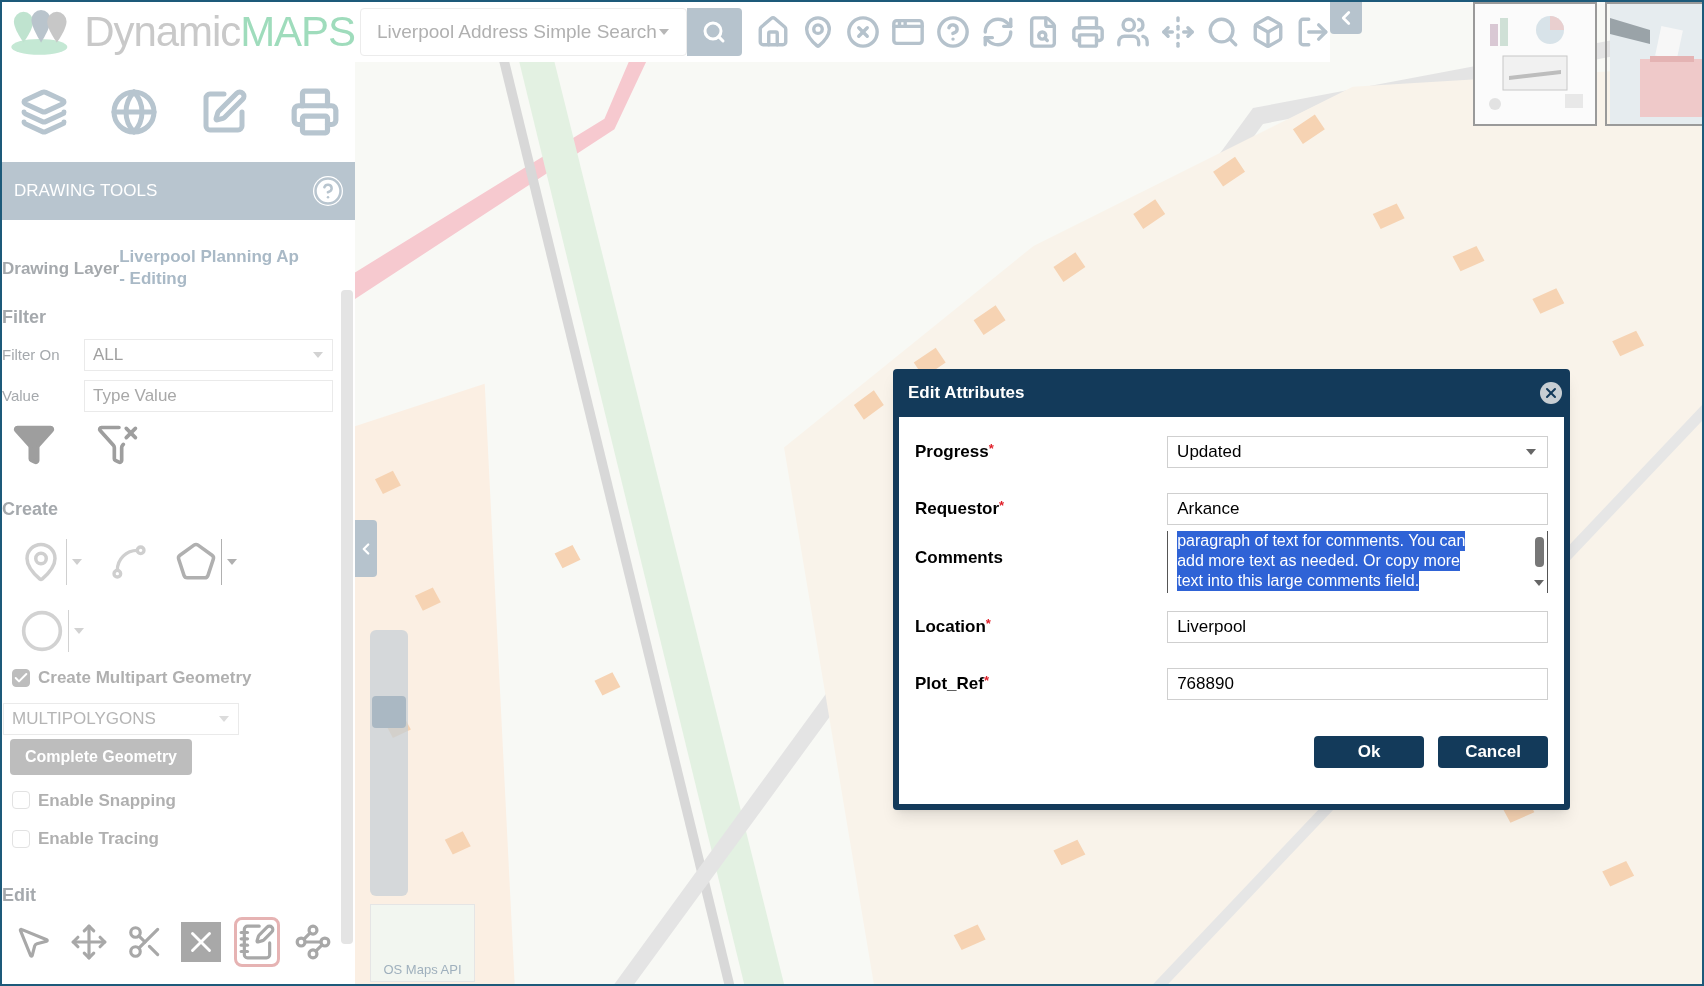 The image size is (1704, 986). I want to click on option-label: Enable Tracing, so click(98, 839).